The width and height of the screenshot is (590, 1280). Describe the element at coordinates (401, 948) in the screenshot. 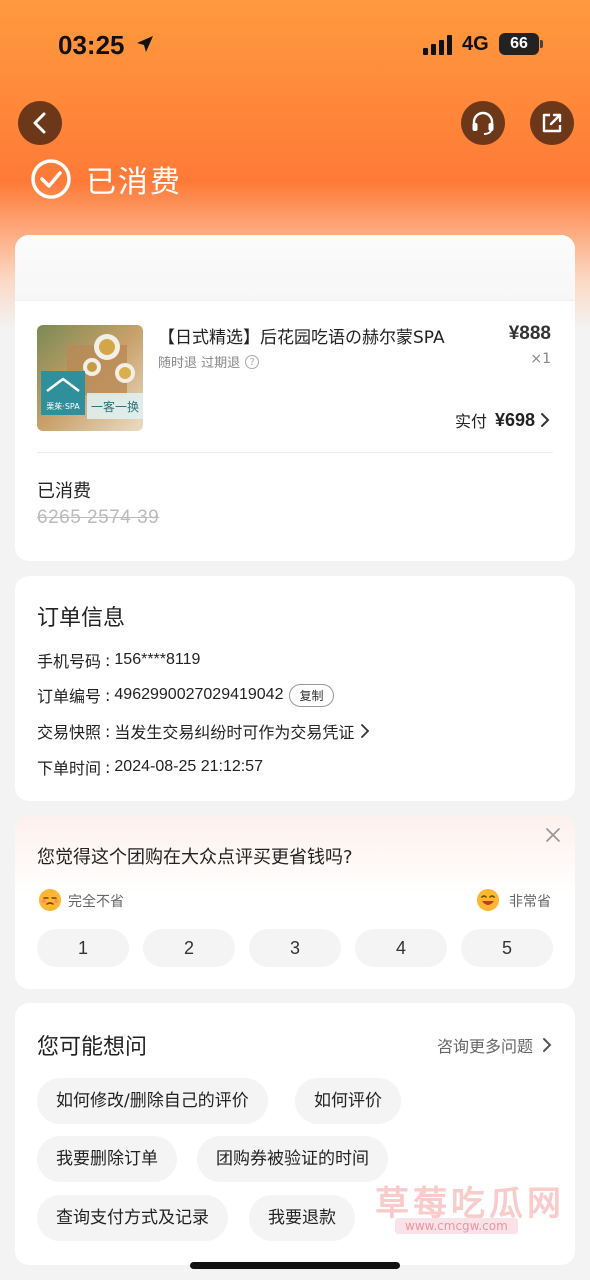

I see `rating-option-4: 4` at that location.